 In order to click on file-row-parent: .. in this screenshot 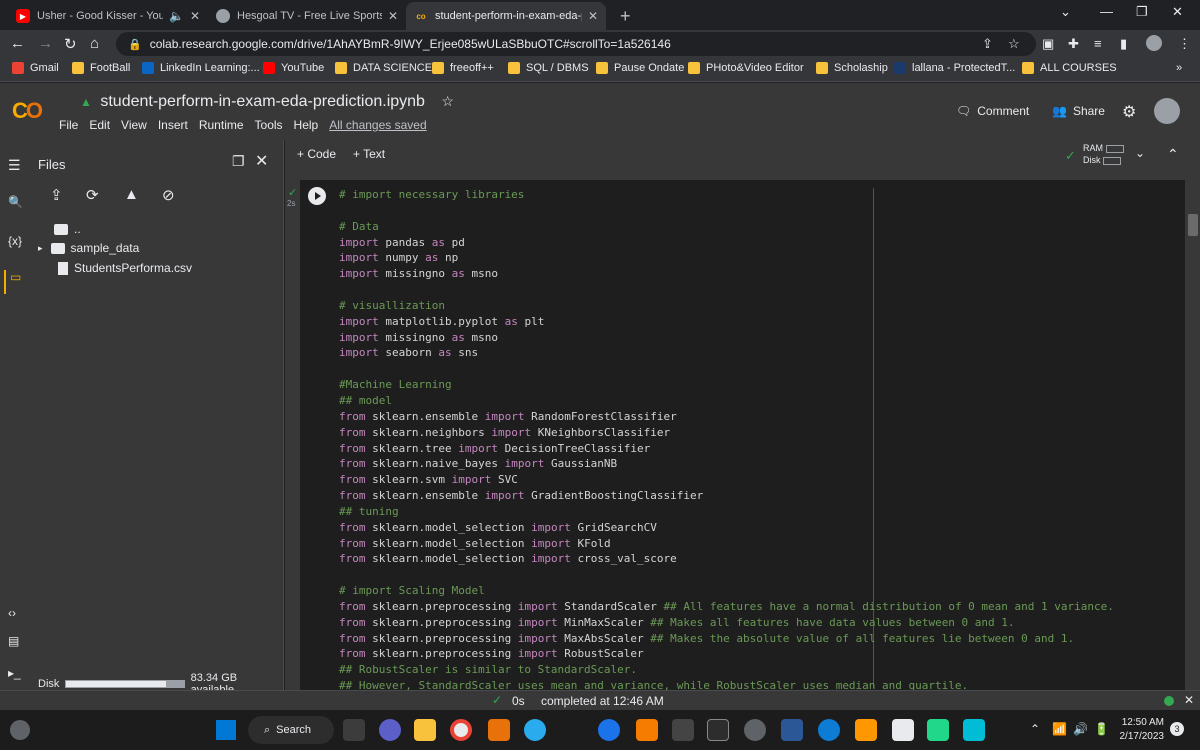, I will do `click(67, 229)`.